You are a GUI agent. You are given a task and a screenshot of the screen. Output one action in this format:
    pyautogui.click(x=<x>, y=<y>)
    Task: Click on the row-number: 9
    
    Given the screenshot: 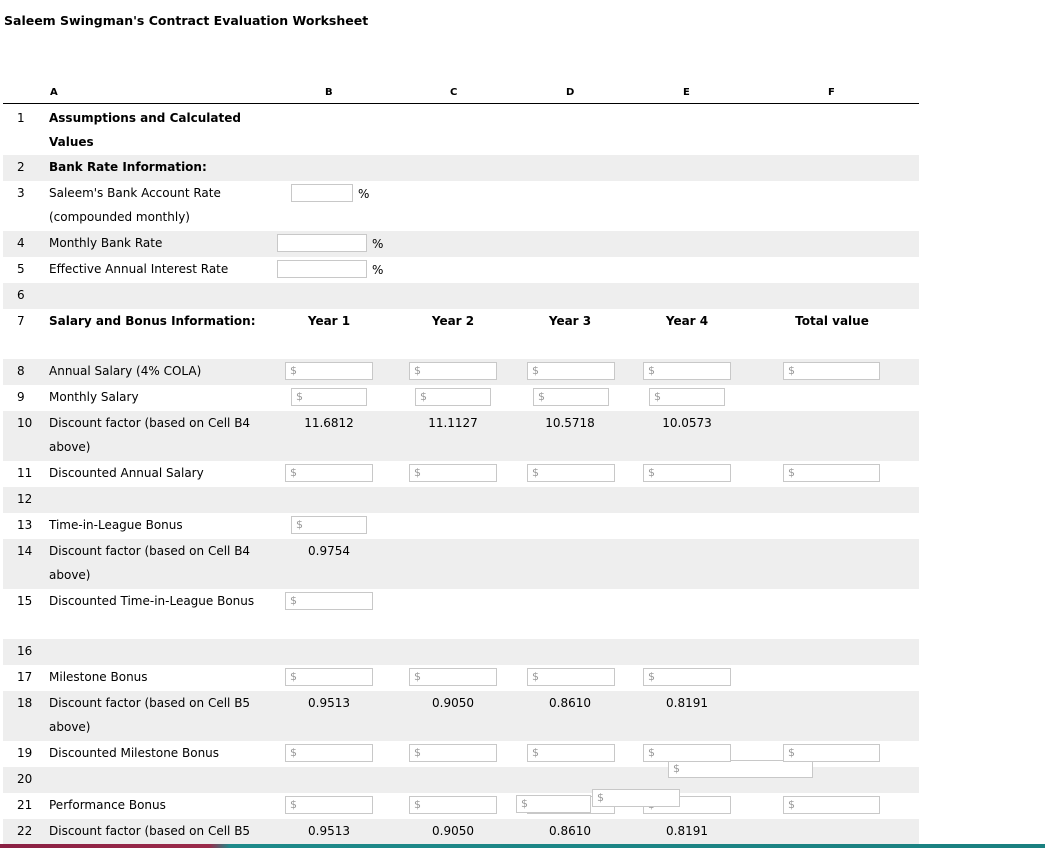 What is the action you would take?
    pyautogui.click(x=21, y=397)
    